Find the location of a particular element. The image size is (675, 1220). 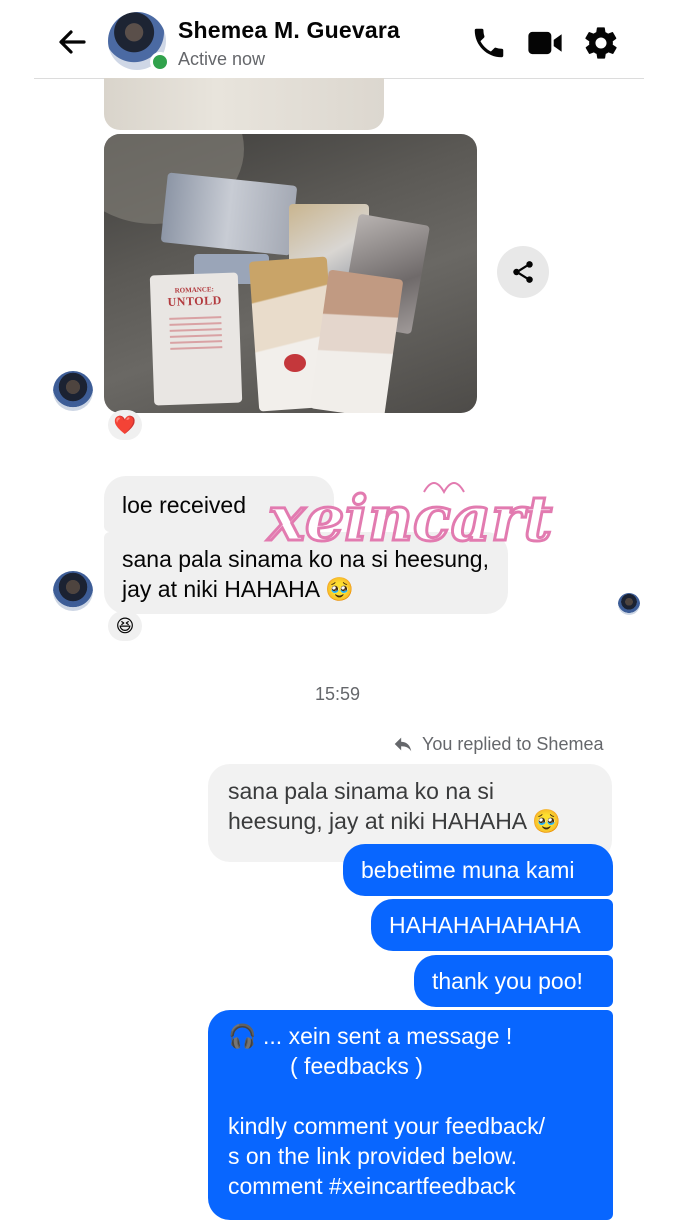

contact-status: Active now is located at coordinates (222, 59).